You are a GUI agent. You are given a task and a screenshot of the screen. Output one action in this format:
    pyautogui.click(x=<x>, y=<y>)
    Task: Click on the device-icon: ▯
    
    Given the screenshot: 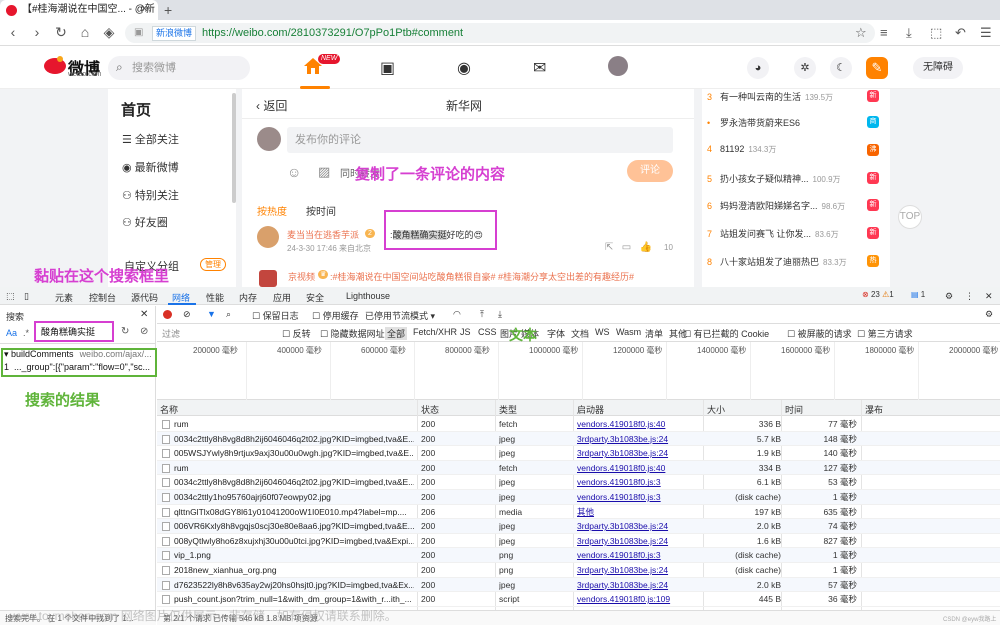 What is the action you would take?
    pyautogui.click(x=26, y=296)
    